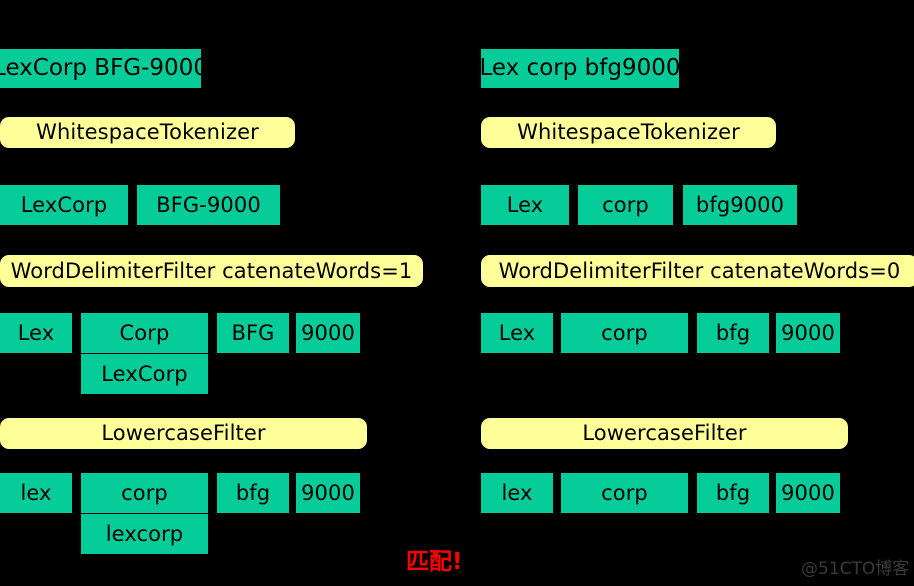 The image size is (914, 586). I want to click on match-annotation: 匹配!, so click(434, 562).